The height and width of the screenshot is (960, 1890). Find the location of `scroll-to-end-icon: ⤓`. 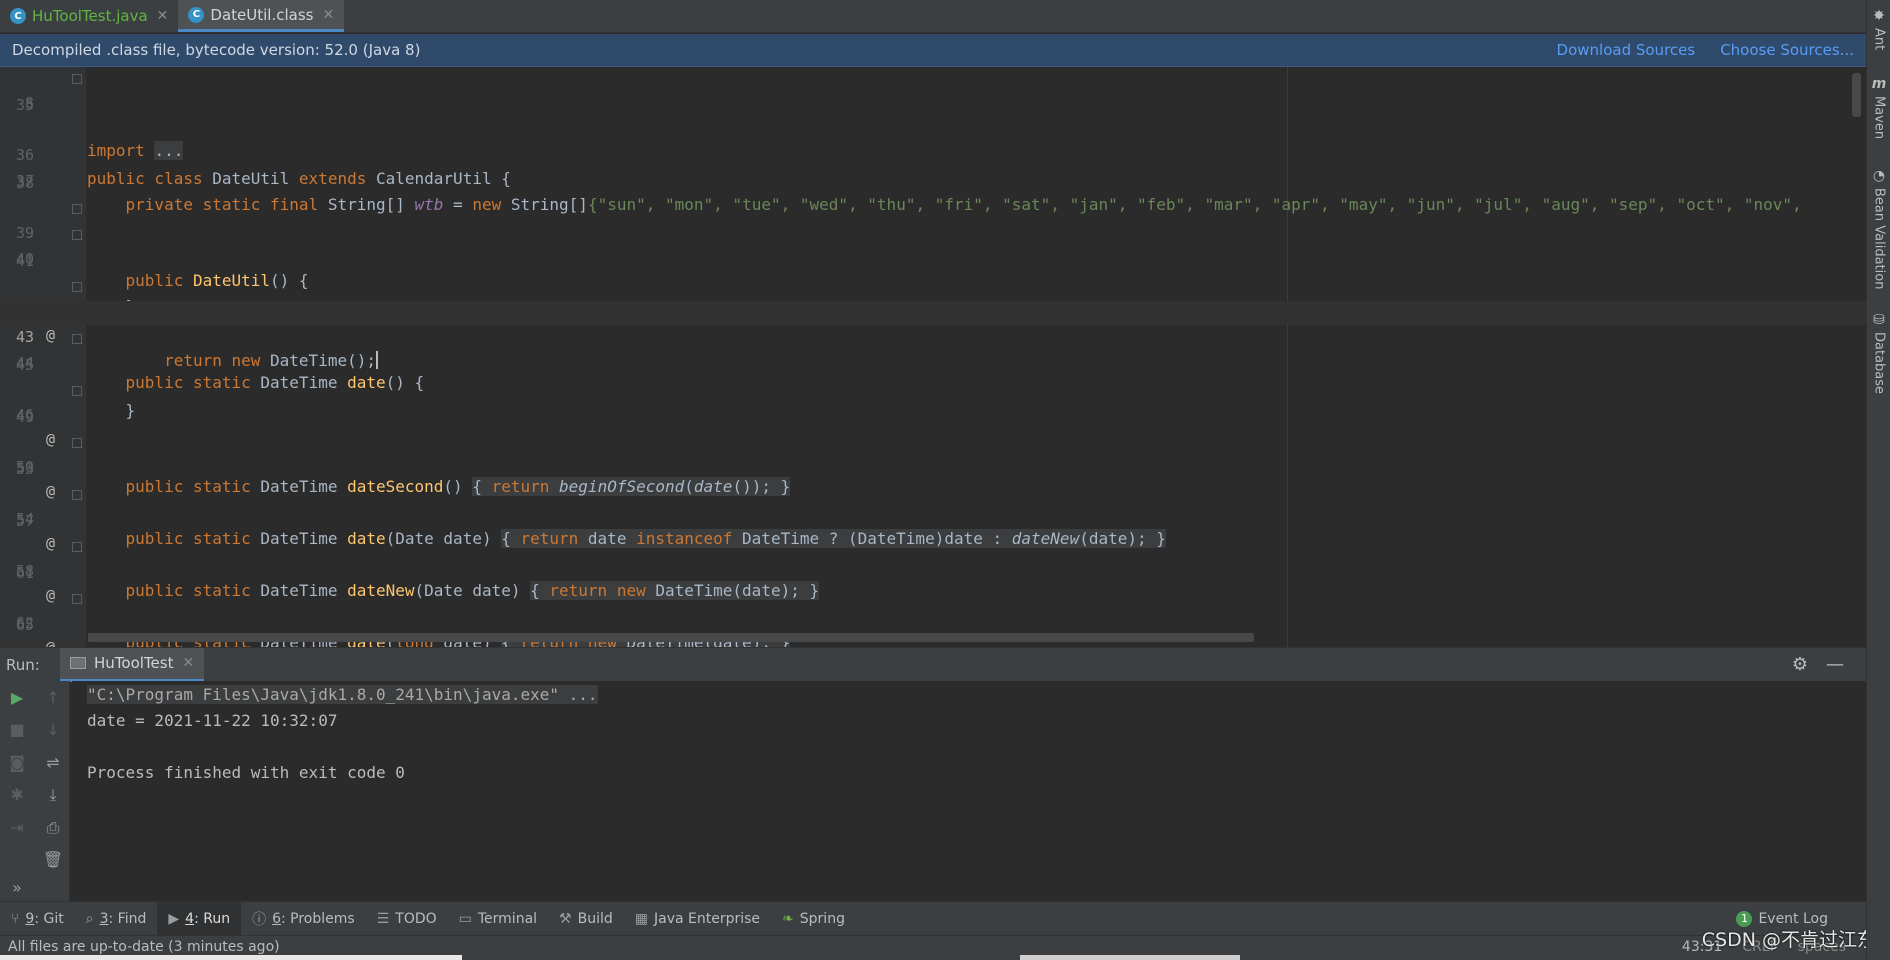

scroll-to-end-icon: ⤓ is located at coordinates (53, 795).